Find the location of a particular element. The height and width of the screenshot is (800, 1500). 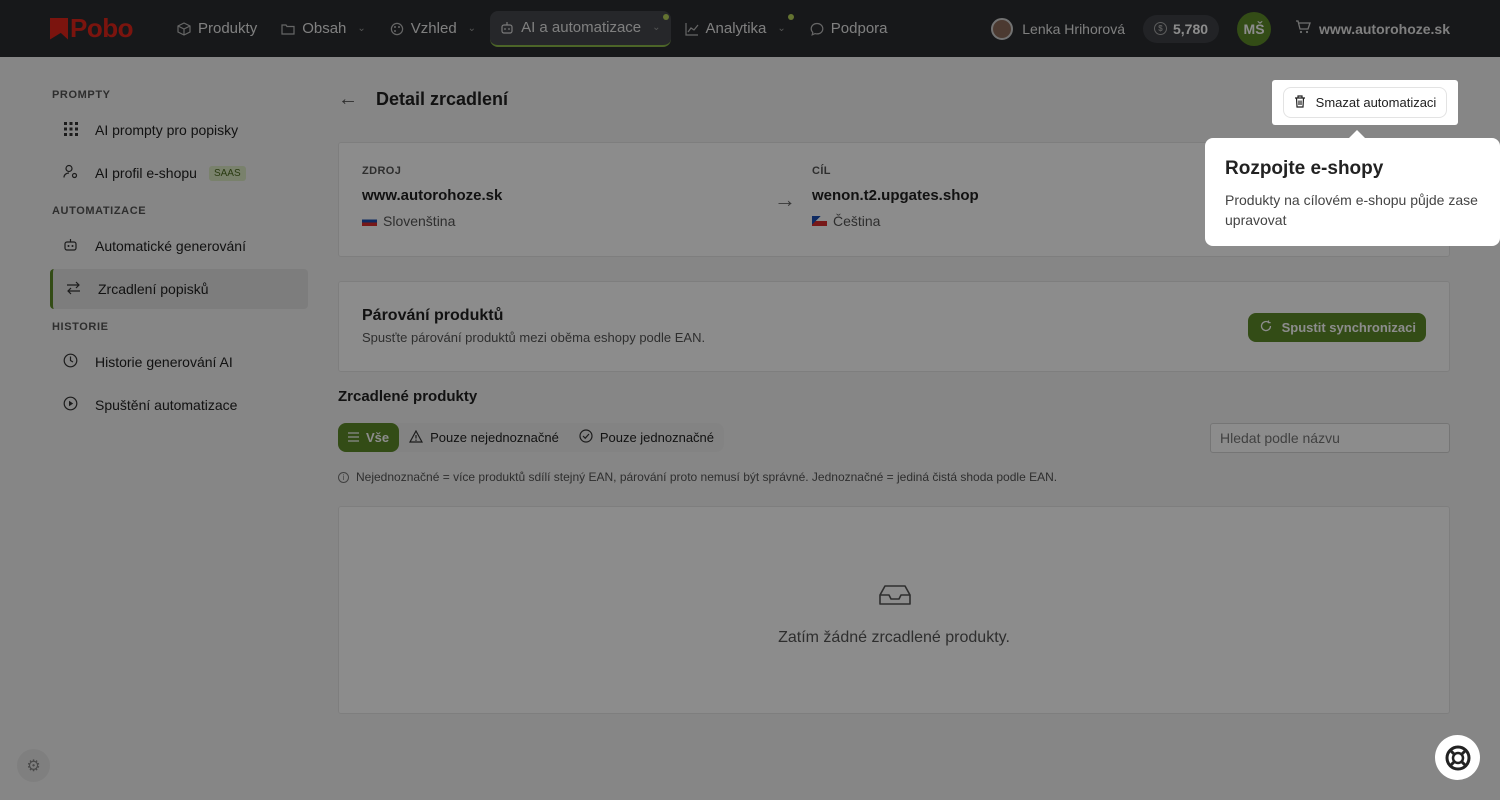

popover-title: Rozpojte e-shopy is located at coordinates (1304, 168).